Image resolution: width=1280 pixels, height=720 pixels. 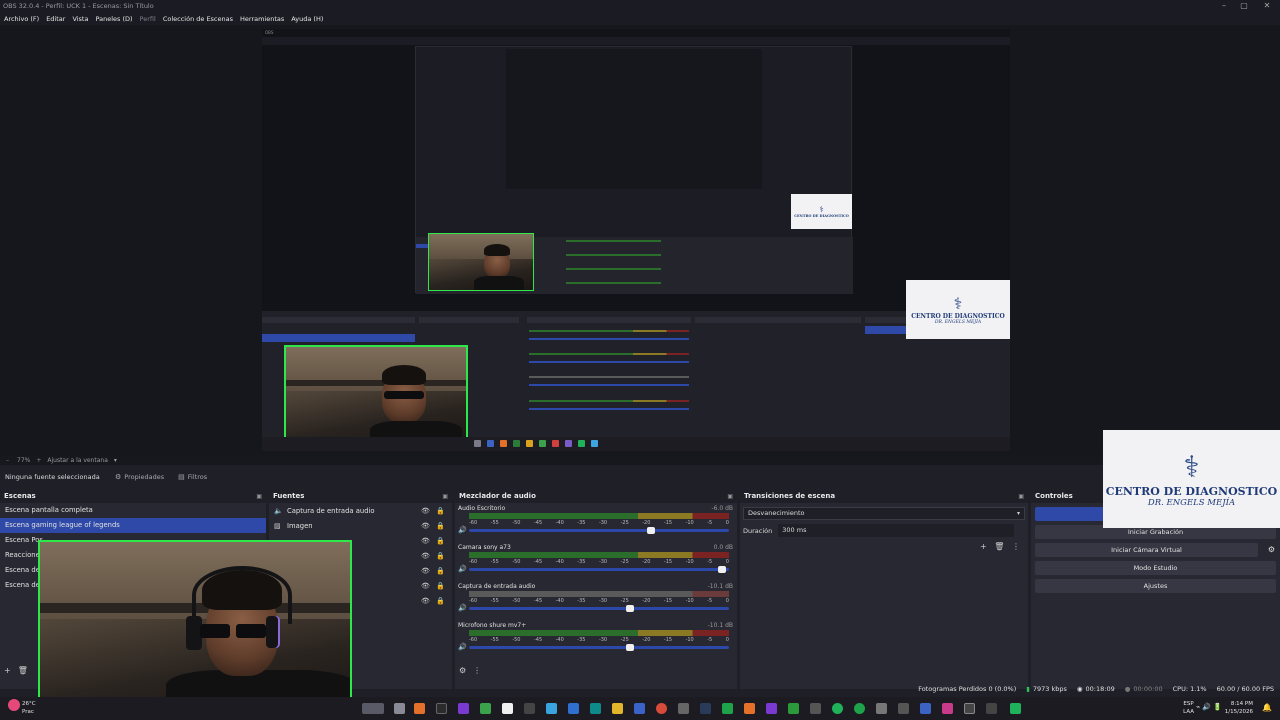 I want to click on spotify-icon, so click(x=837, y=708).